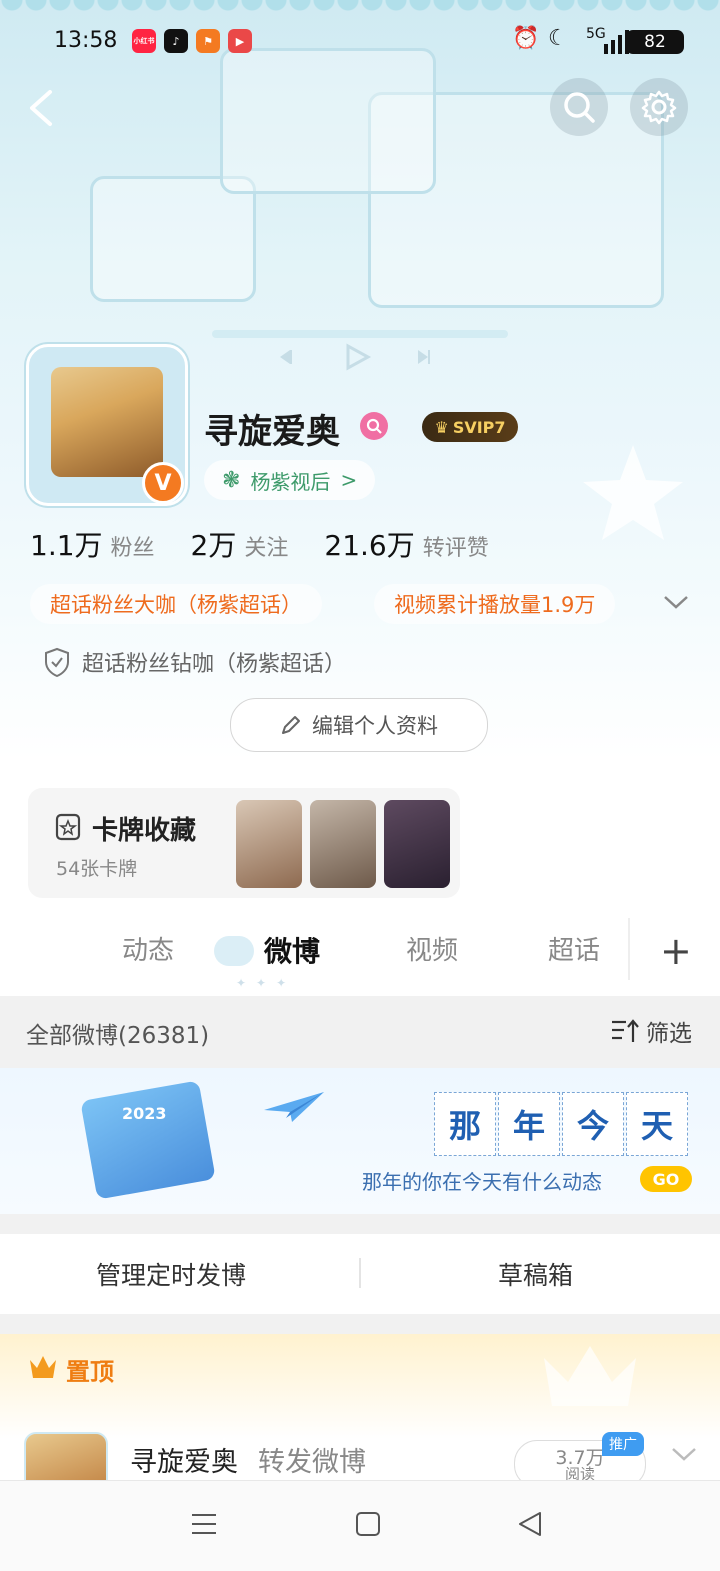 The width and height of the screenshot is (720, 1571). Describe the element at coordinates (214, 664) in the screenshot. I see `fan-level-label: 超话粉丝钻咖（杨紫超话）` at that location.